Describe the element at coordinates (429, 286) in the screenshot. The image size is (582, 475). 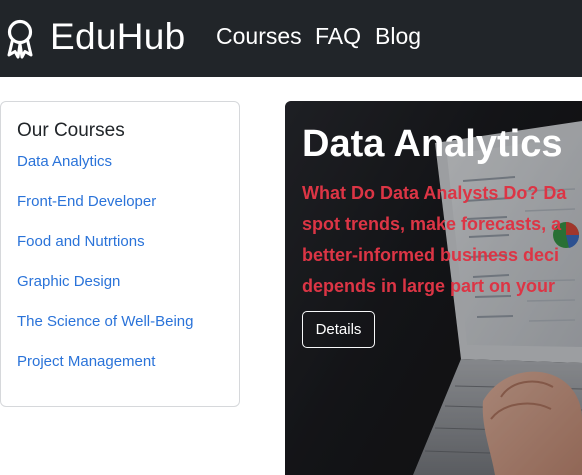
I see `hero-description-line: depends in large part on your` at that location.